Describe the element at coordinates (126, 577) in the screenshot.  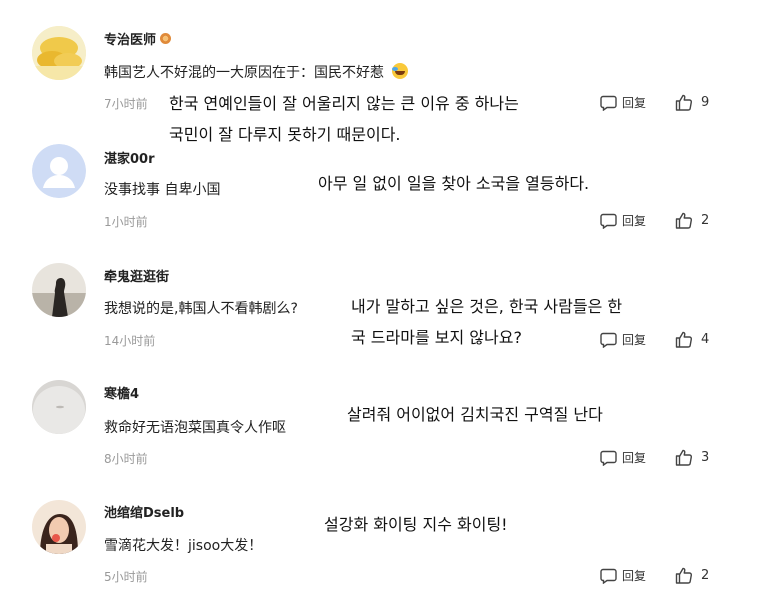
I see `timestamp: 5小时前` at that location.